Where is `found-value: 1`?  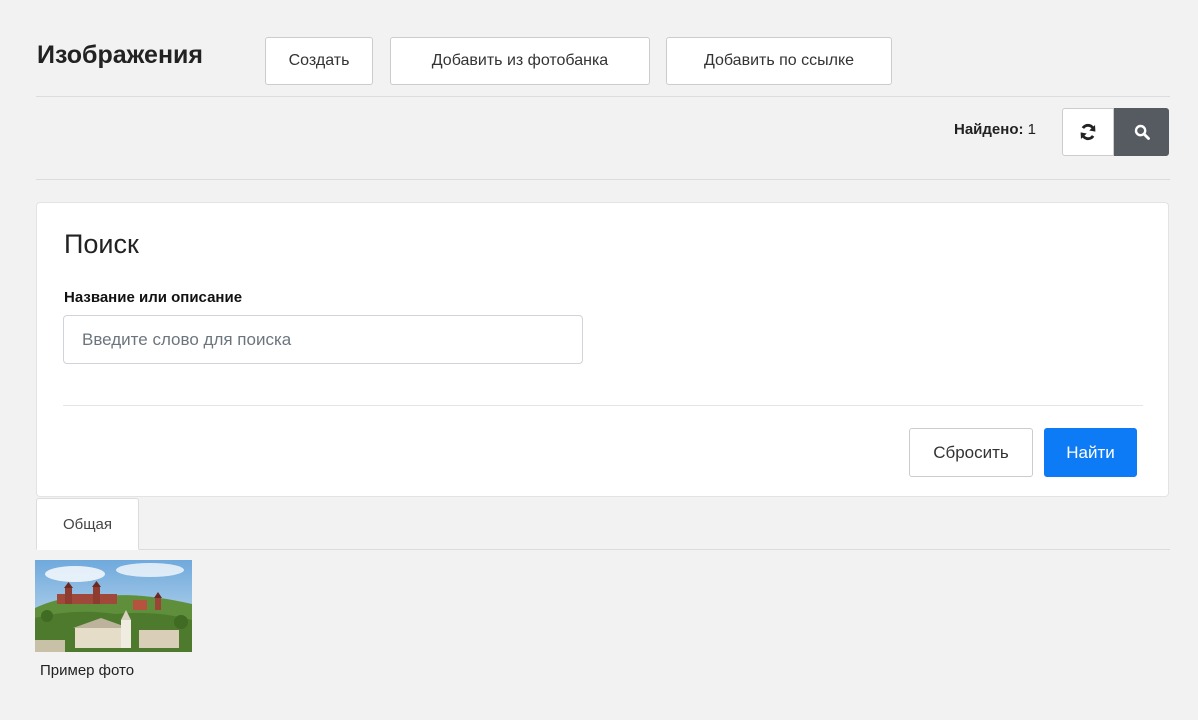 found-value: 1 is located at coordinates (1031, 129).